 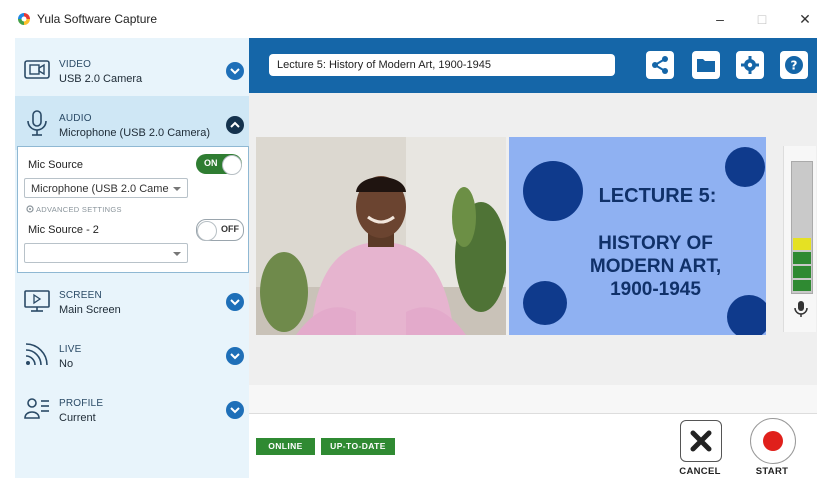 What do you see at coordinates (442, 65) in the screenshot?
I see `recording-title-input` at bounding box center [442, 65].